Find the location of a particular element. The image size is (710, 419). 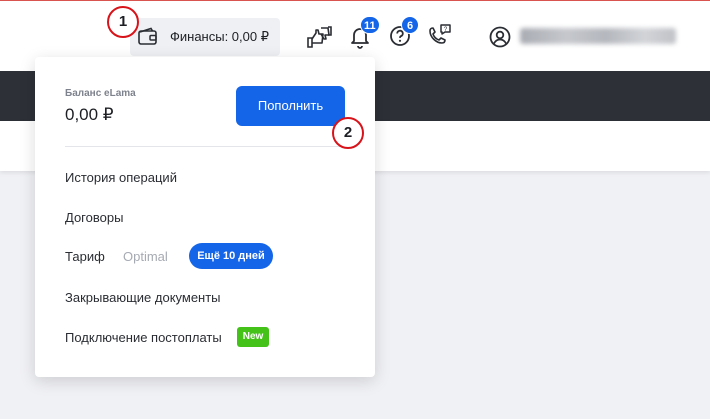

balance-label: Баланс eLama is located at coordinates (100, 93).